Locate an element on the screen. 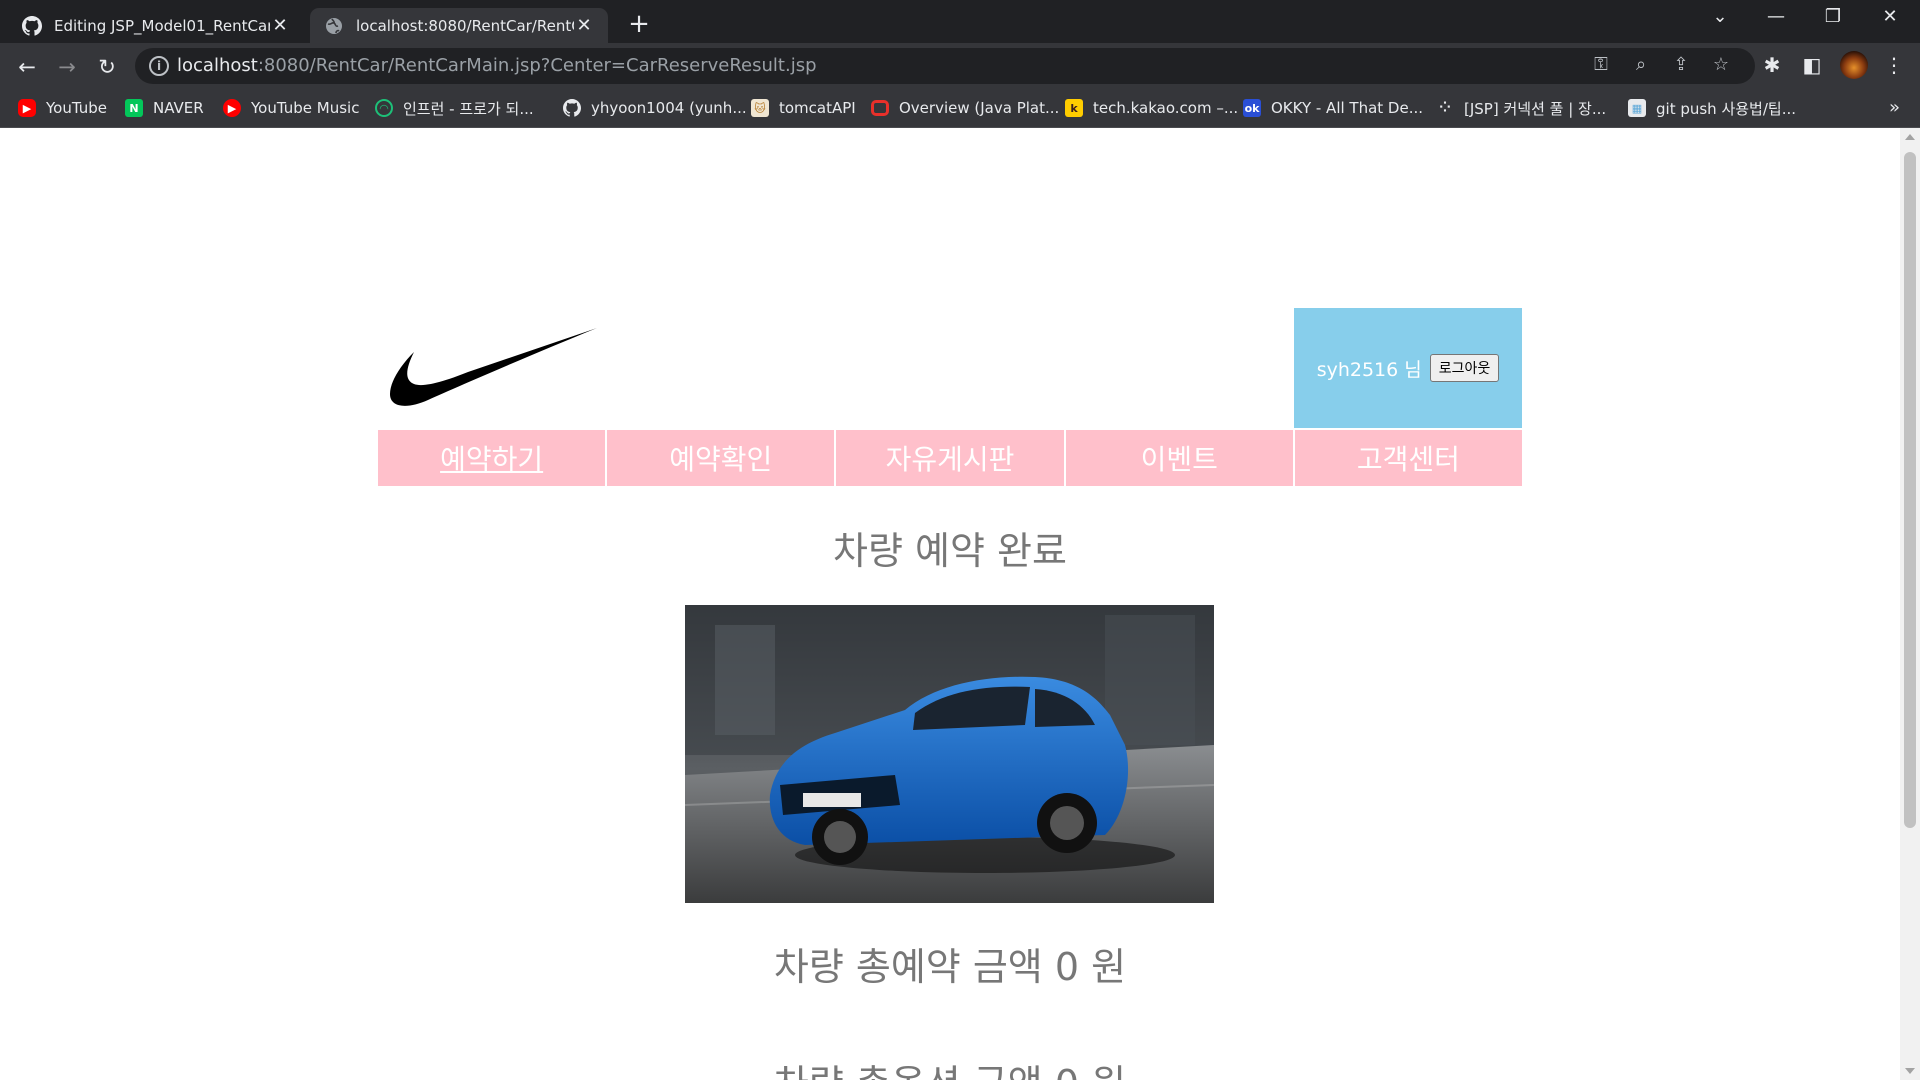 This screenshot has width=1920, height=1080. page-title: 차량 예약 완료 is located at coordinates (950, 551).